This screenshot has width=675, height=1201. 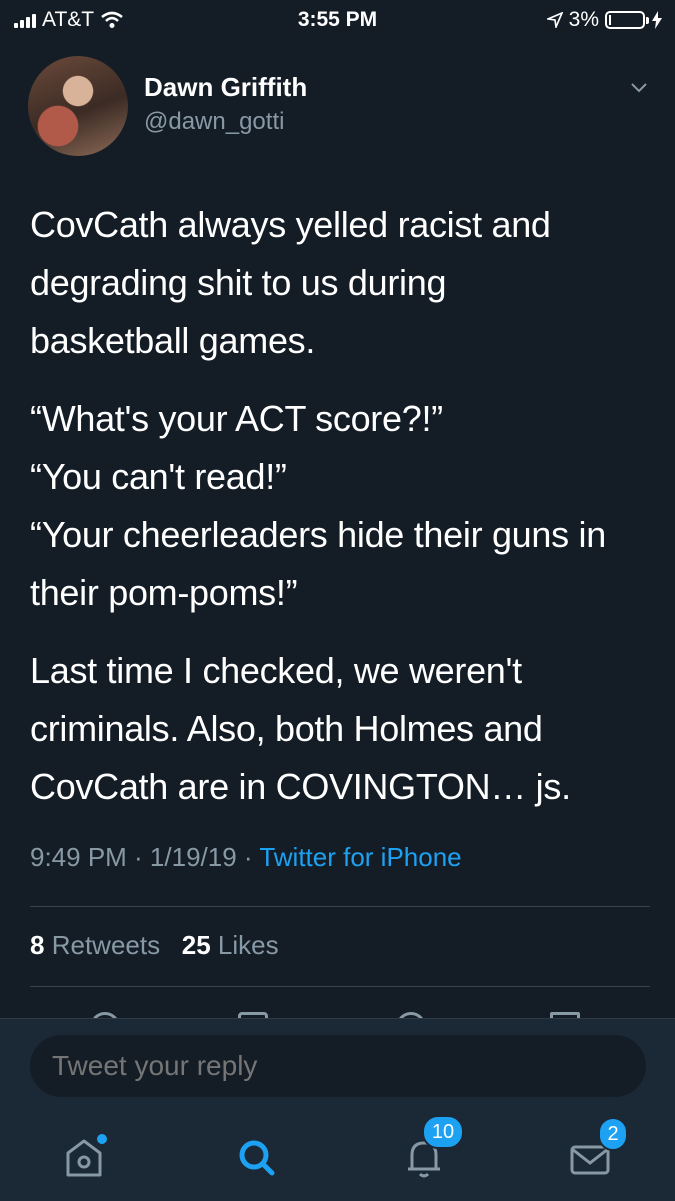 What do you see at coordinates (238, 282) in the screenshot?
I see `tweet-line: degrading shit to us during` at bounding box center [238, 282].